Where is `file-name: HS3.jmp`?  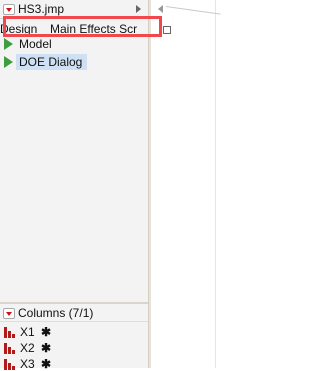 file-name: HS3.jmp is located at coordinates (41, 9).